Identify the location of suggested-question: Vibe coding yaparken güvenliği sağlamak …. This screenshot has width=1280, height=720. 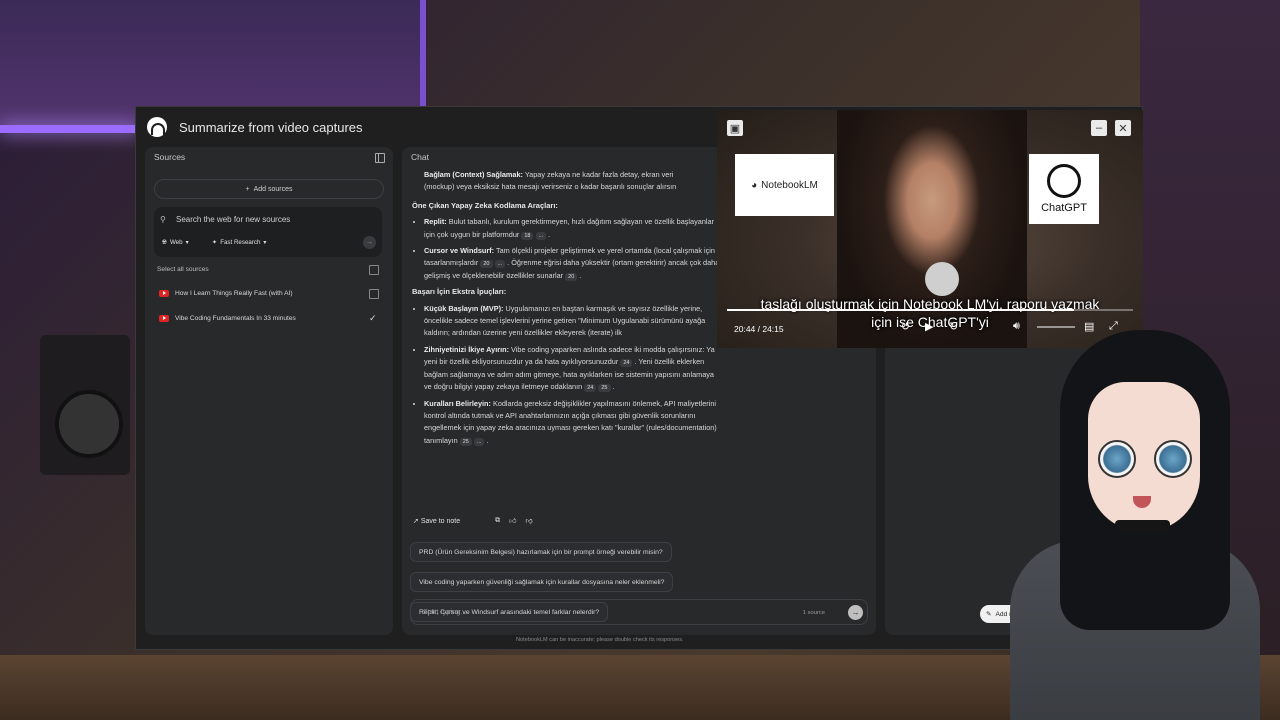
(542, 582).